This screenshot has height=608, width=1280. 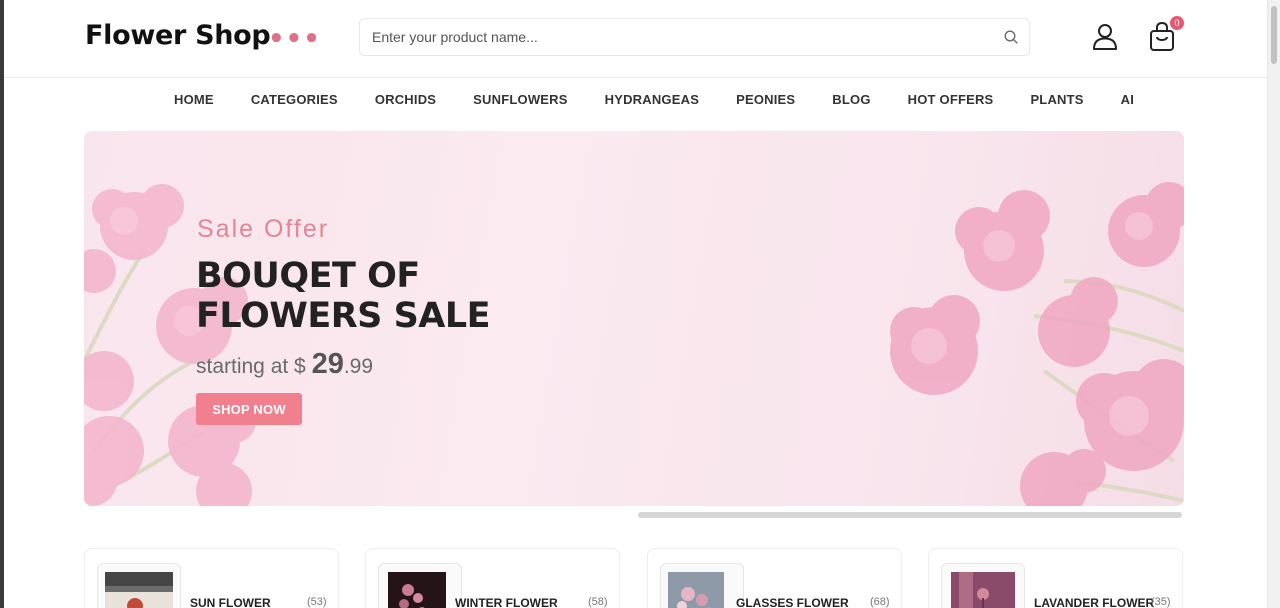 What do you see at coordinates (263, 229) in the screenshot?
I see `banner-subtitle: Sale Offer` at bounding box center [263, 229].